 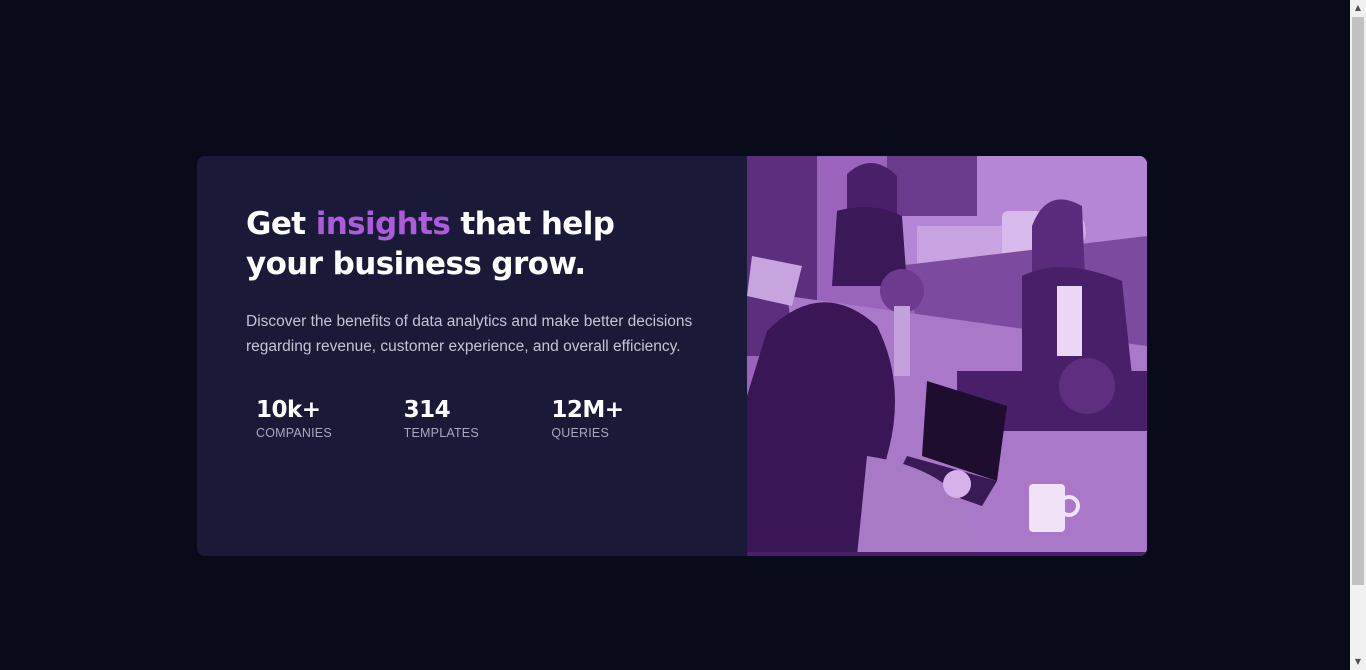 I want to click on stat-value: 314, so click(x=427, y=410).